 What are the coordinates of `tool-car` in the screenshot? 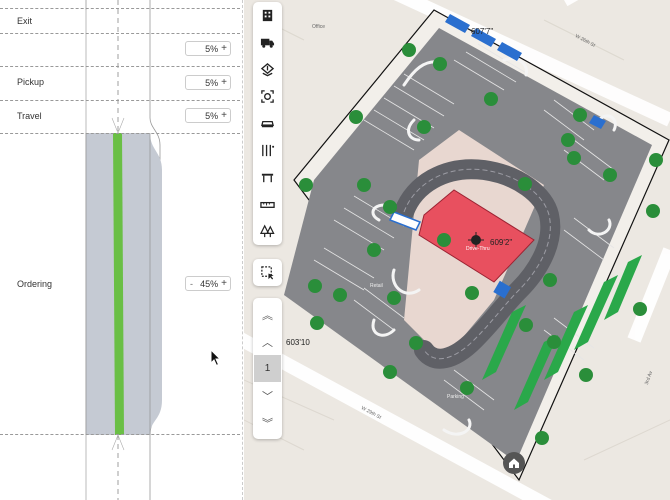 It's located at (267, 123).